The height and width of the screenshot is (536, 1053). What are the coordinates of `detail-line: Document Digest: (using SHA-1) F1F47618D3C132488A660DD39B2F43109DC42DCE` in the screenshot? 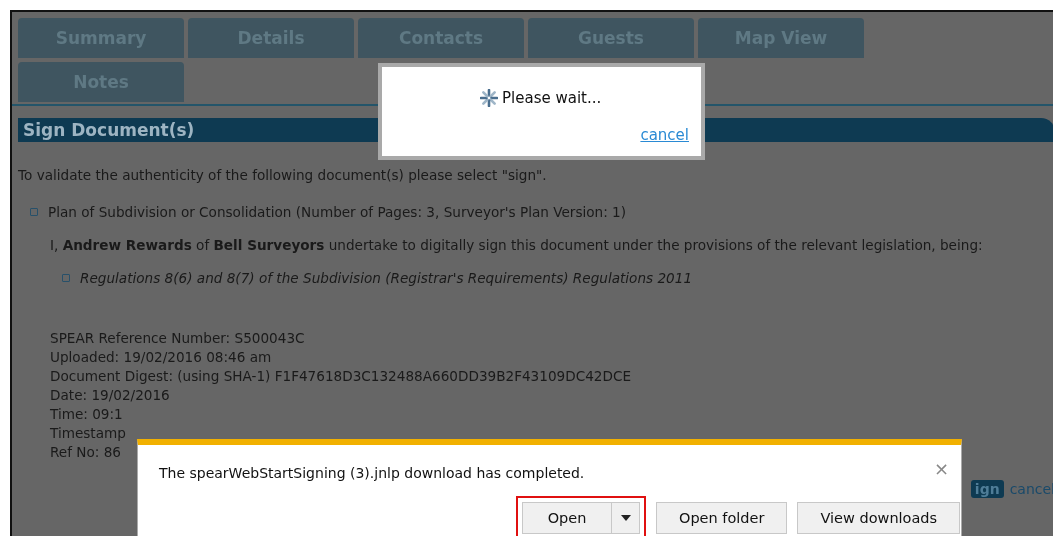 It's located at (341, 376).